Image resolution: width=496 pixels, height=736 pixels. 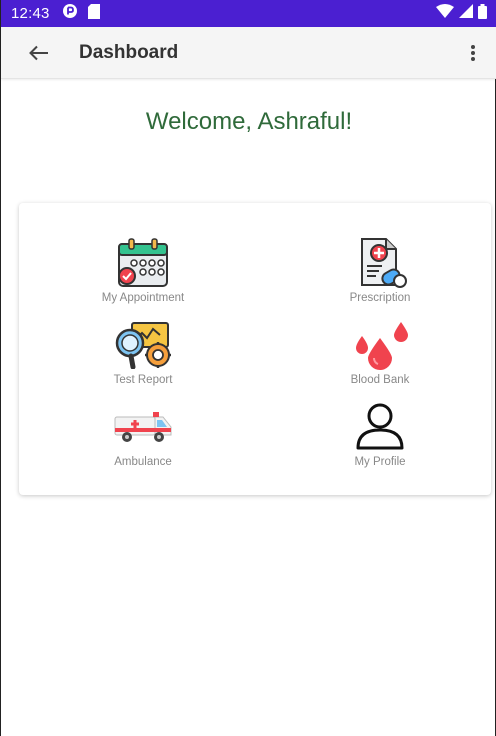 I want to click on tile-test-report: Test Report, so click(x=143, y=357).